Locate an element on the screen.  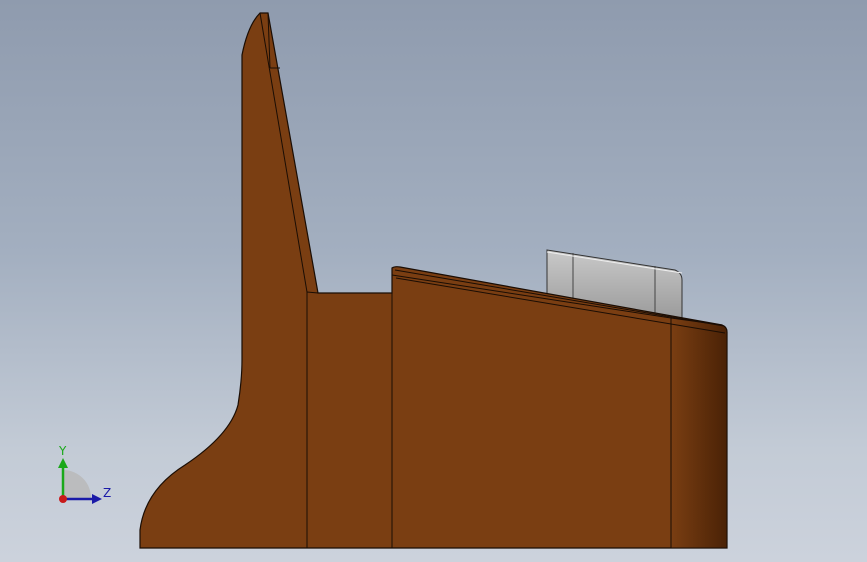
y-axis-label: Y is located at coordinates (62, 451).